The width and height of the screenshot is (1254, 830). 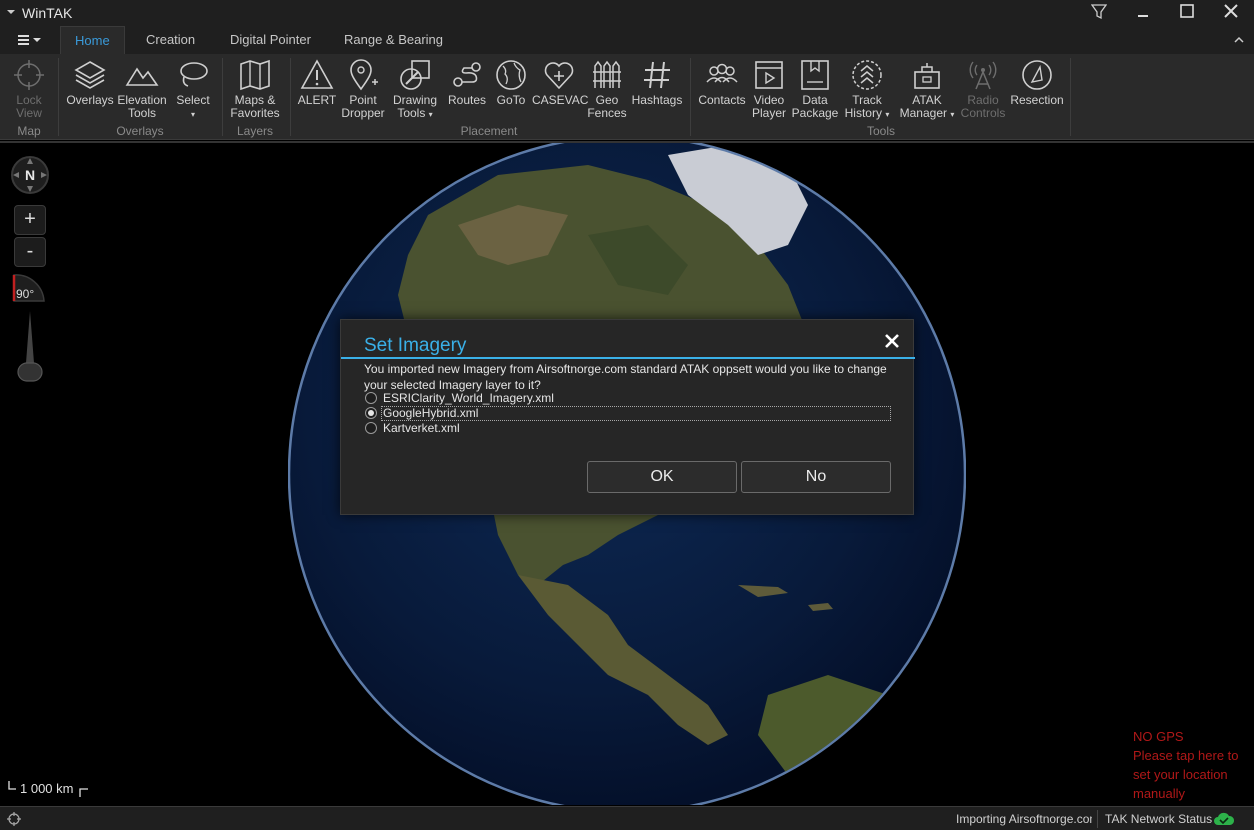 I want to click on drawing-tools-button: Drawing Tools ▾, so click(x=415, y=90).